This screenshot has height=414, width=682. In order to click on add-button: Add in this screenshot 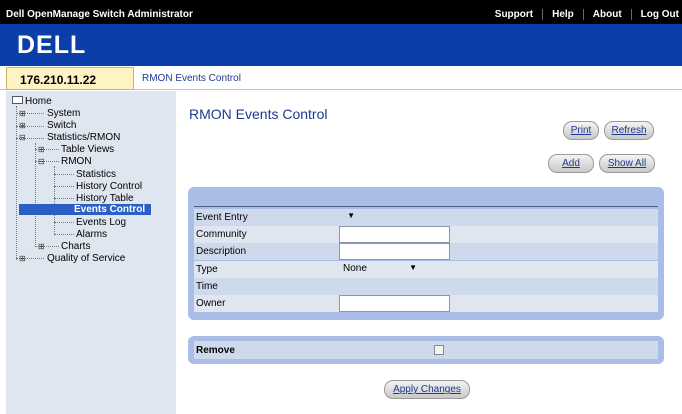, I will do `click(571, 163)`.